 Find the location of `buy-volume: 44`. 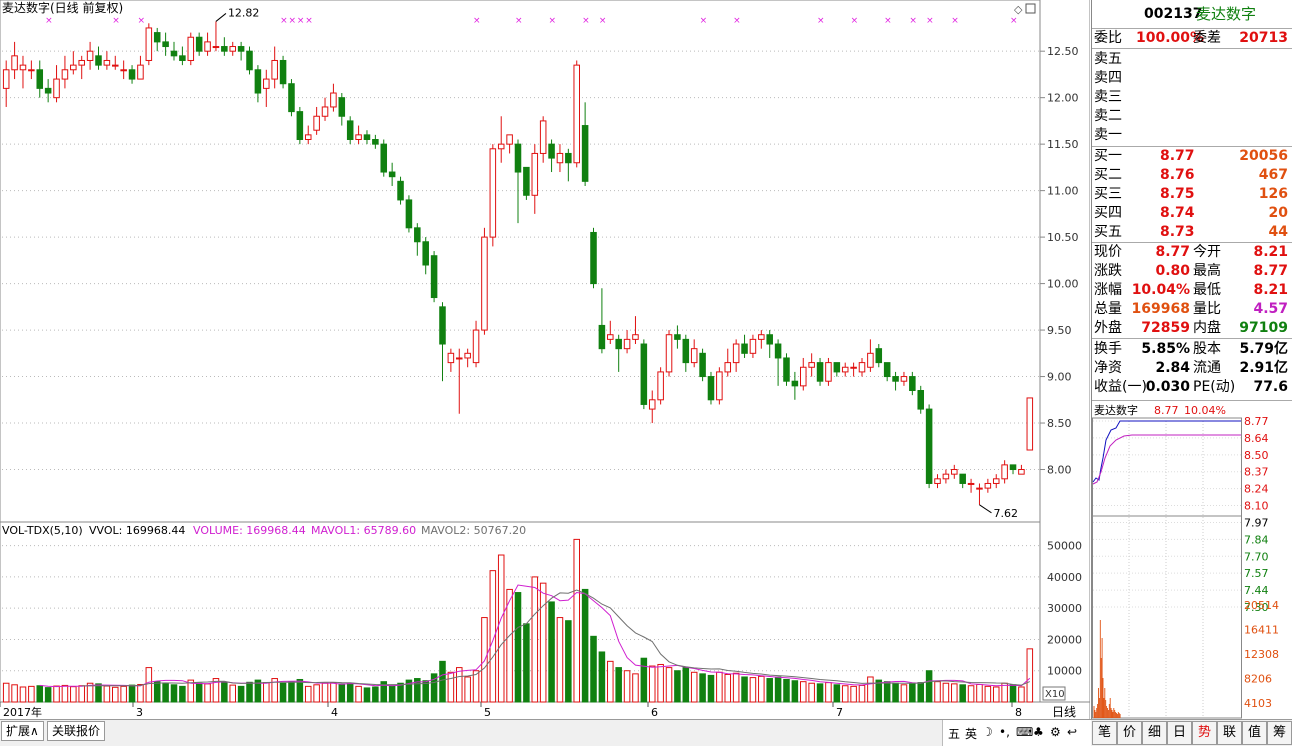

buy-volume: 44 is located at coordinates (1278, 232).